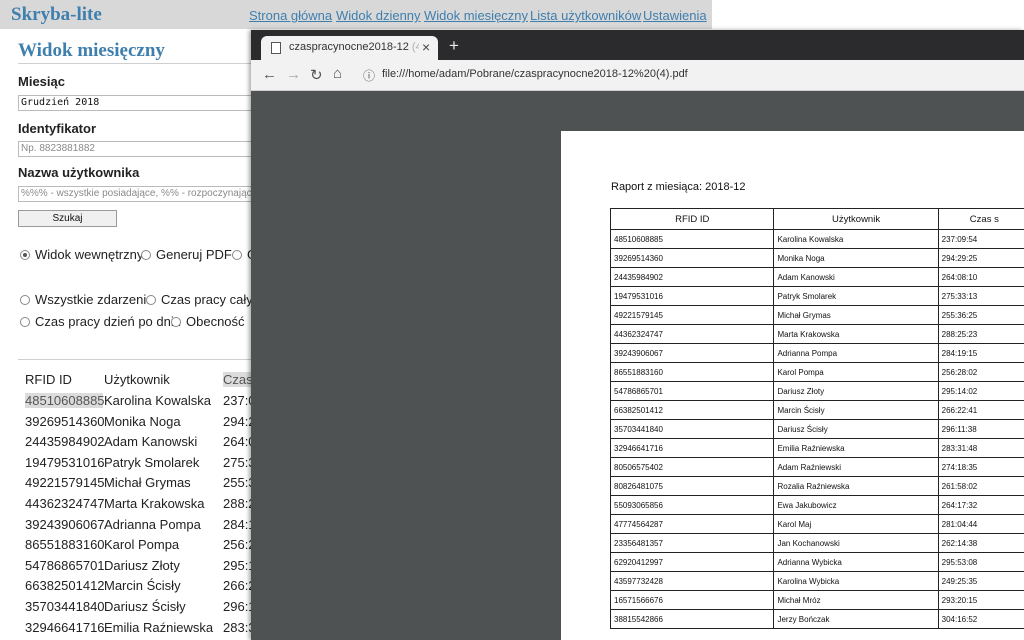 The height and width of the screenshot is (640, 1024). Describe the element at coordinates (692, 581) in the screenshot. I see `report-rfid-cell: 43597732428` at that location.